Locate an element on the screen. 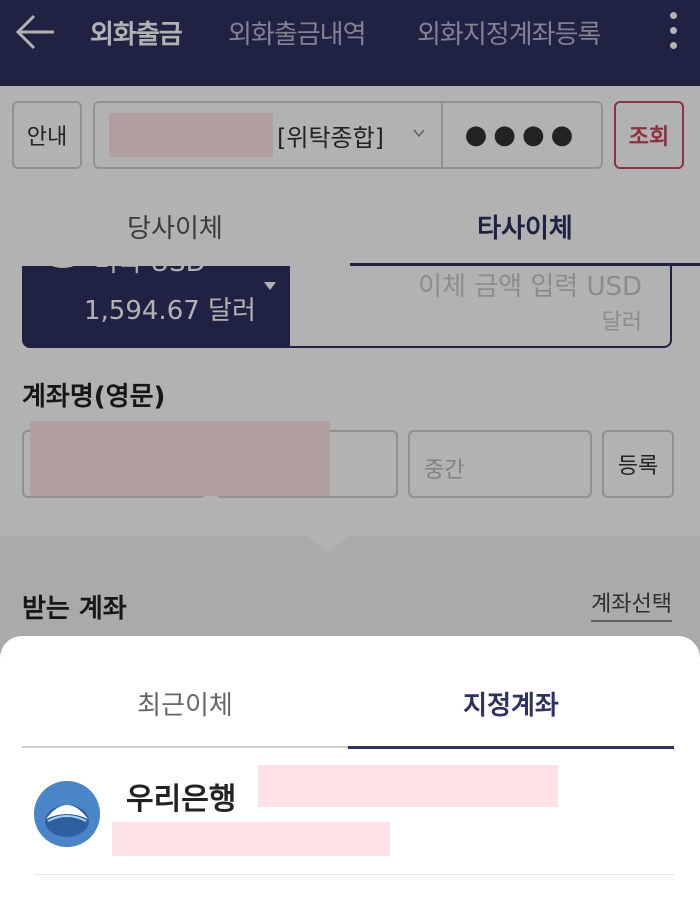  bank-name: 우리은행 is located at coordinates (181, 799).